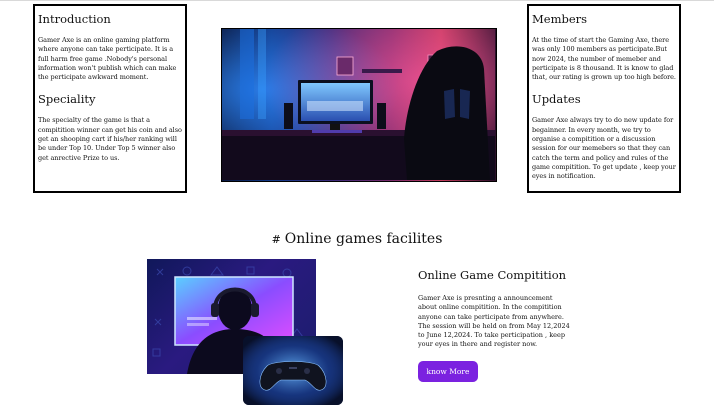 The width and height of the screenshot is (714, 419). I want to click on top-divider, so click(357, 0).